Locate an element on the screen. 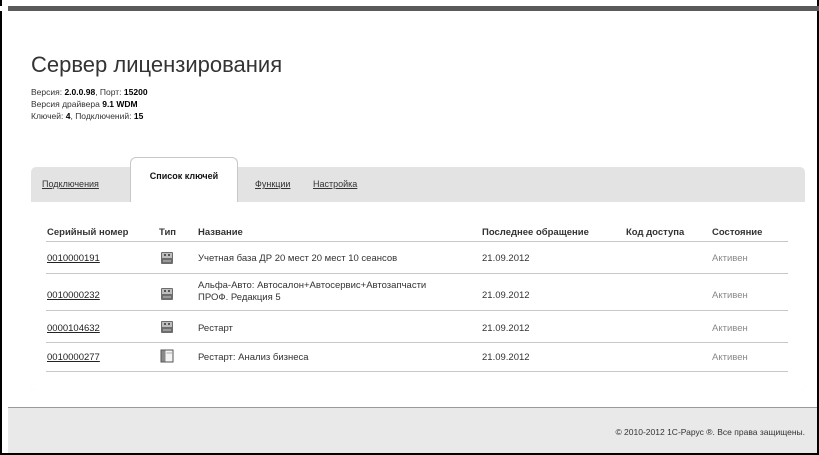  tab-settings: Настройка is located at coordinates (335, 184).